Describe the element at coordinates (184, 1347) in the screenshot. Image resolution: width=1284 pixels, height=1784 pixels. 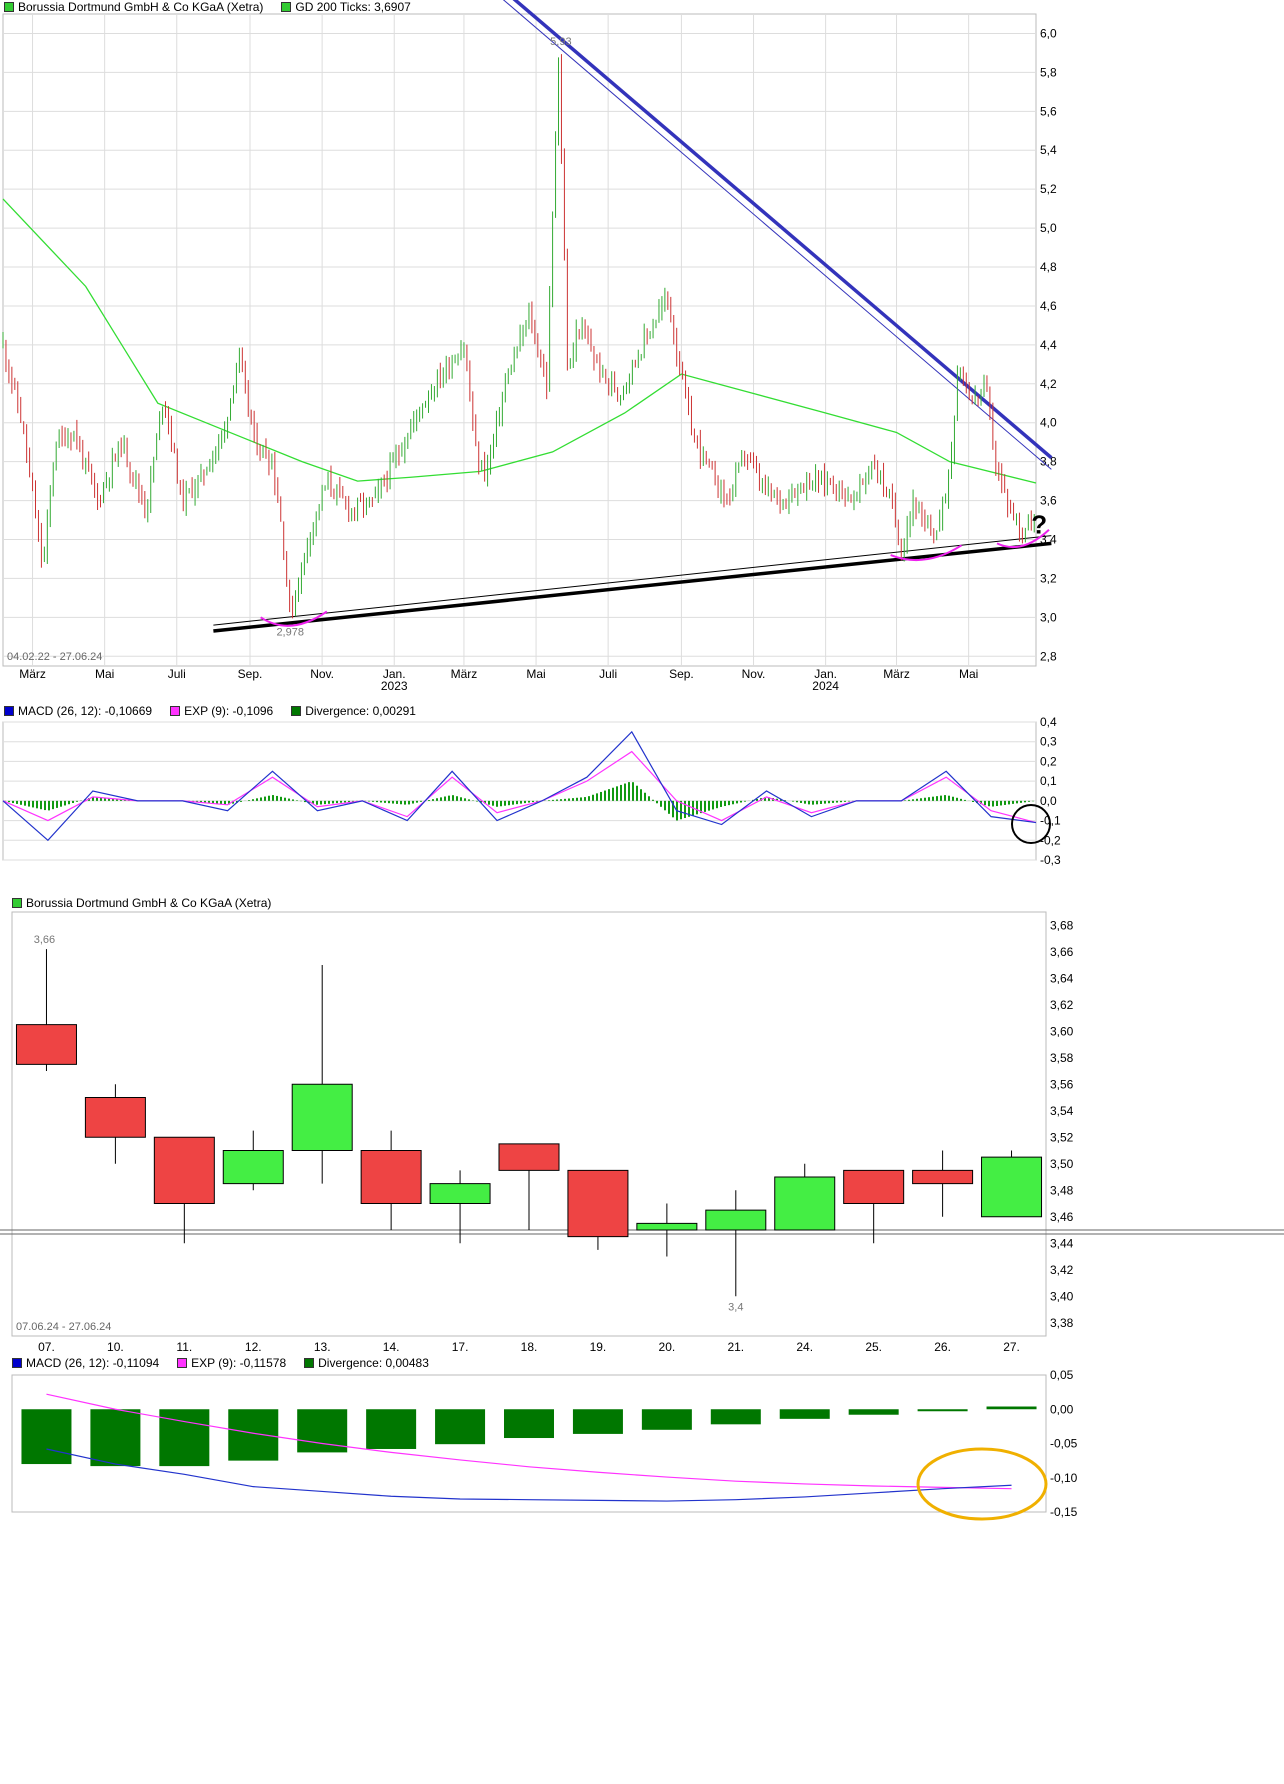
I see `candle-xtick-label: 11.` at that location.